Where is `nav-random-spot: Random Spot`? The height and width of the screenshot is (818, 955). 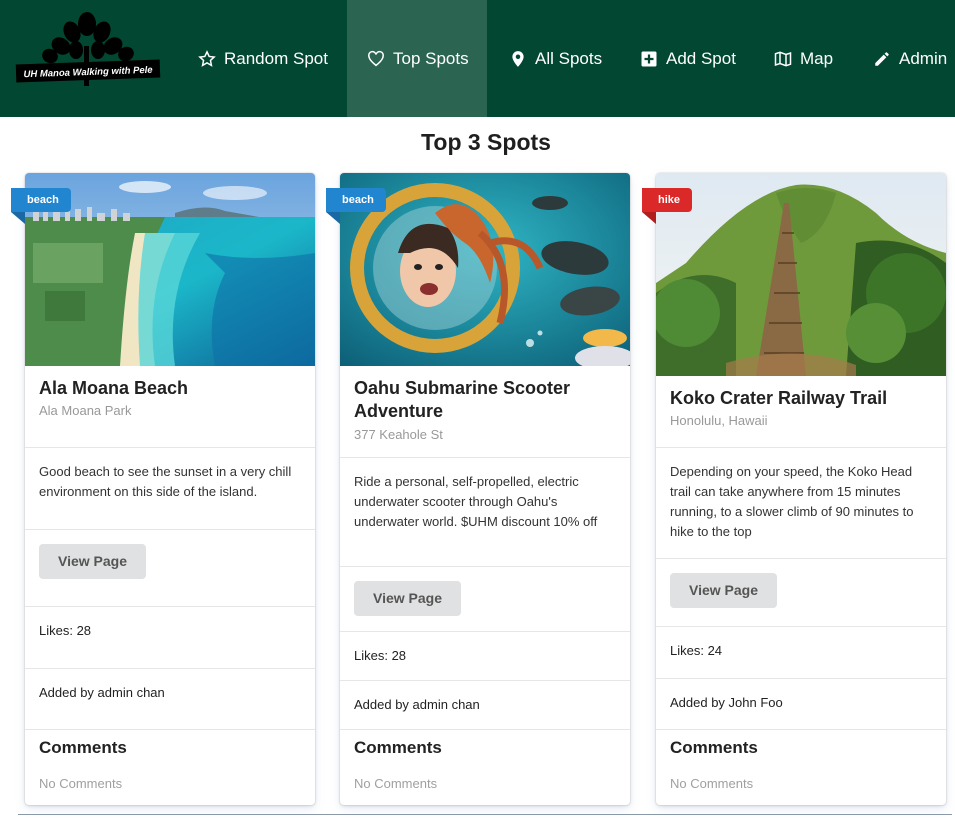 nav-random-spot: Random Spot is located at coordinates (263, 58).